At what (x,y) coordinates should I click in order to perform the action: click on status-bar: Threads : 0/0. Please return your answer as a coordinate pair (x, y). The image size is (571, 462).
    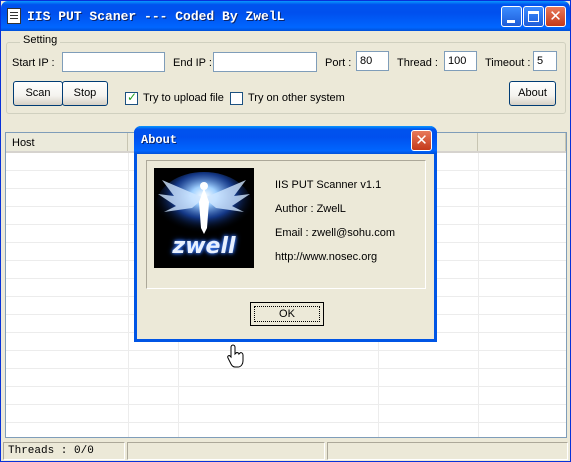
    Looking at the image, I should click on (285, 451).